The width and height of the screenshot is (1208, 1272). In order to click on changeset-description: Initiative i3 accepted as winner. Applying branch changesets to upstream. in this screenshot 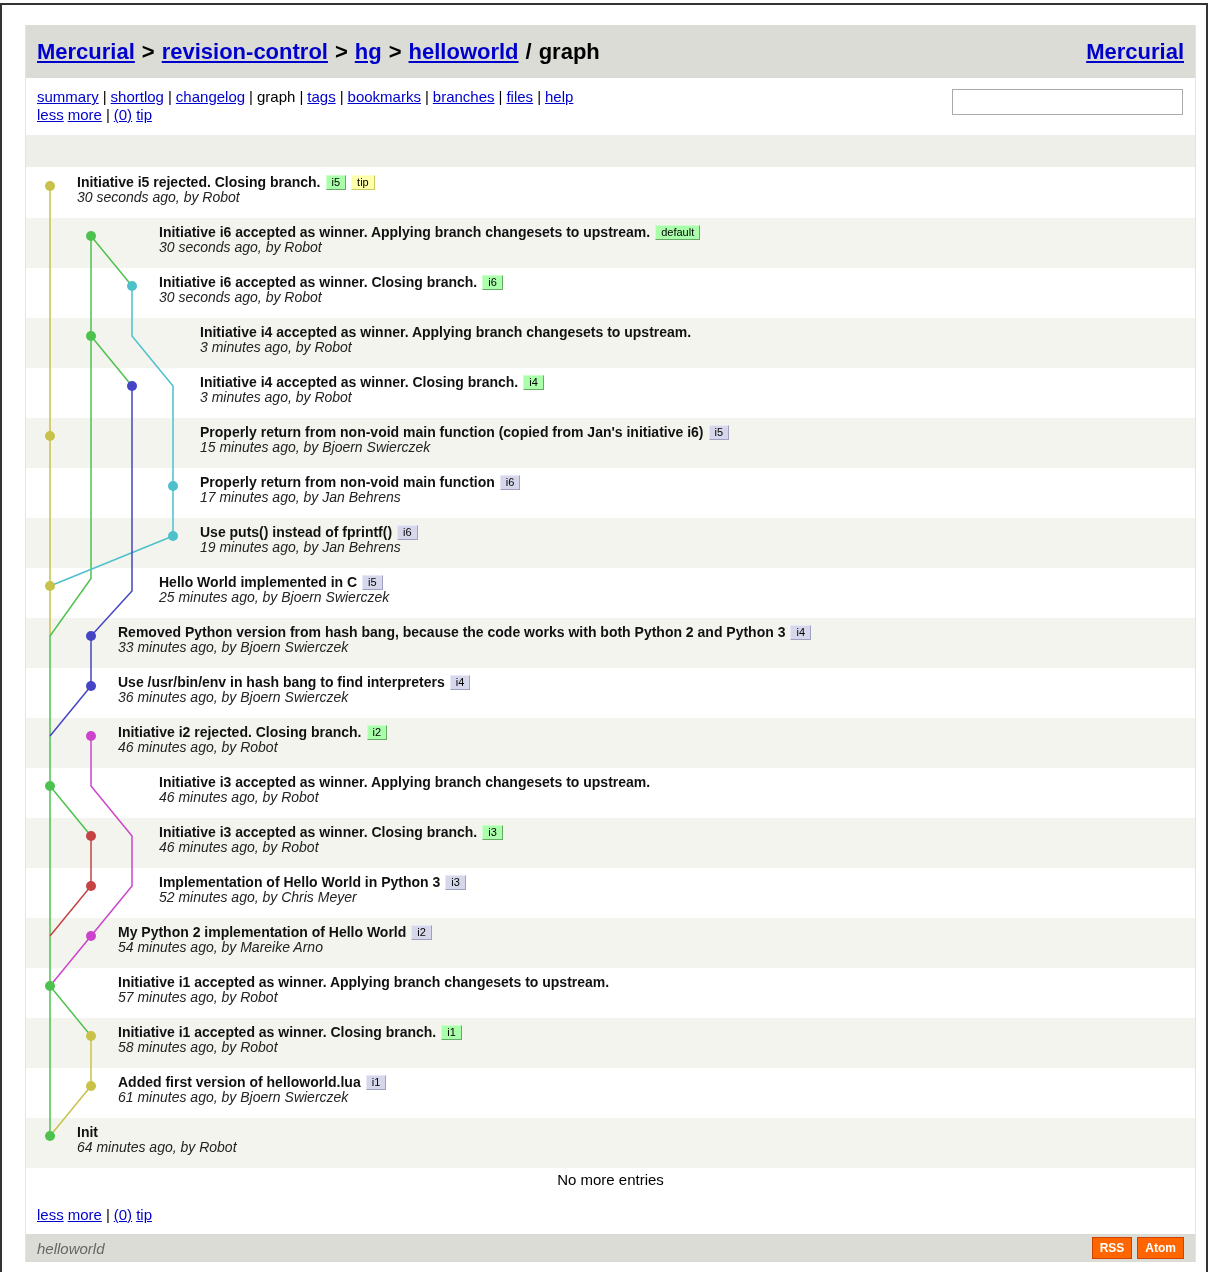, I will do `click(405, 782)`.